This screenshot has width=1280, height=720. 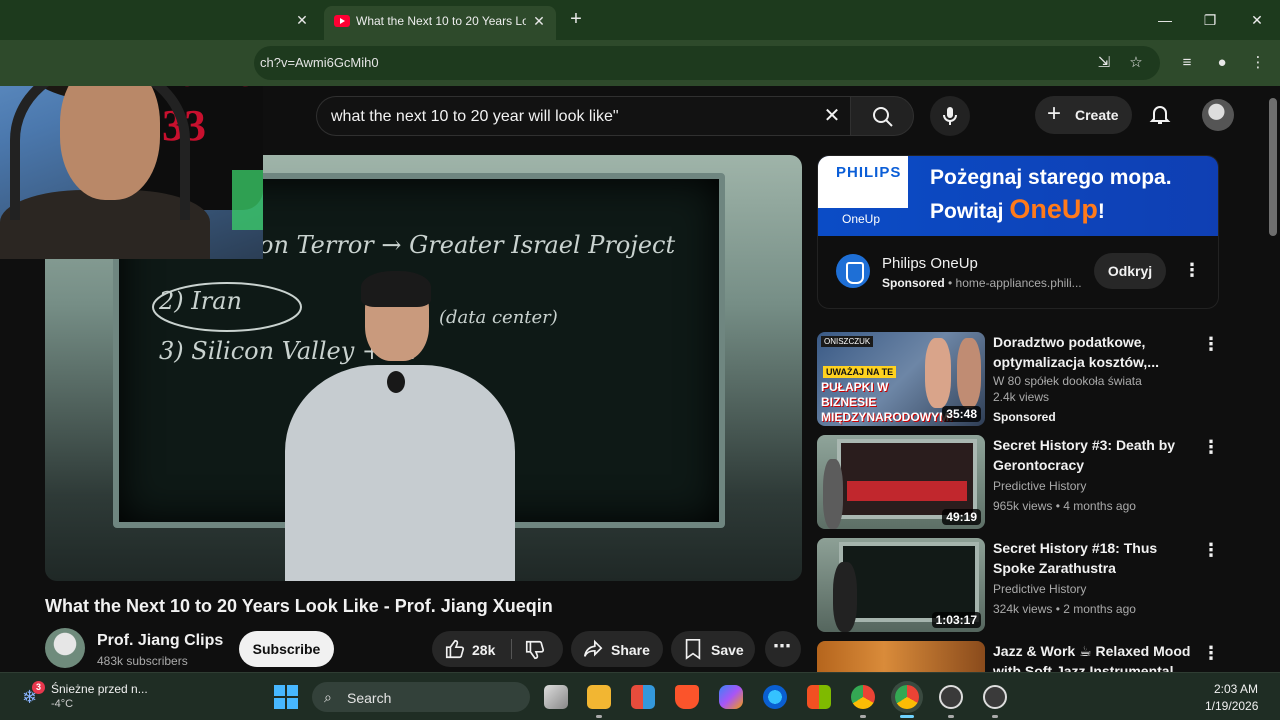 I want to click on search-icon, so click(x=883, y=117).